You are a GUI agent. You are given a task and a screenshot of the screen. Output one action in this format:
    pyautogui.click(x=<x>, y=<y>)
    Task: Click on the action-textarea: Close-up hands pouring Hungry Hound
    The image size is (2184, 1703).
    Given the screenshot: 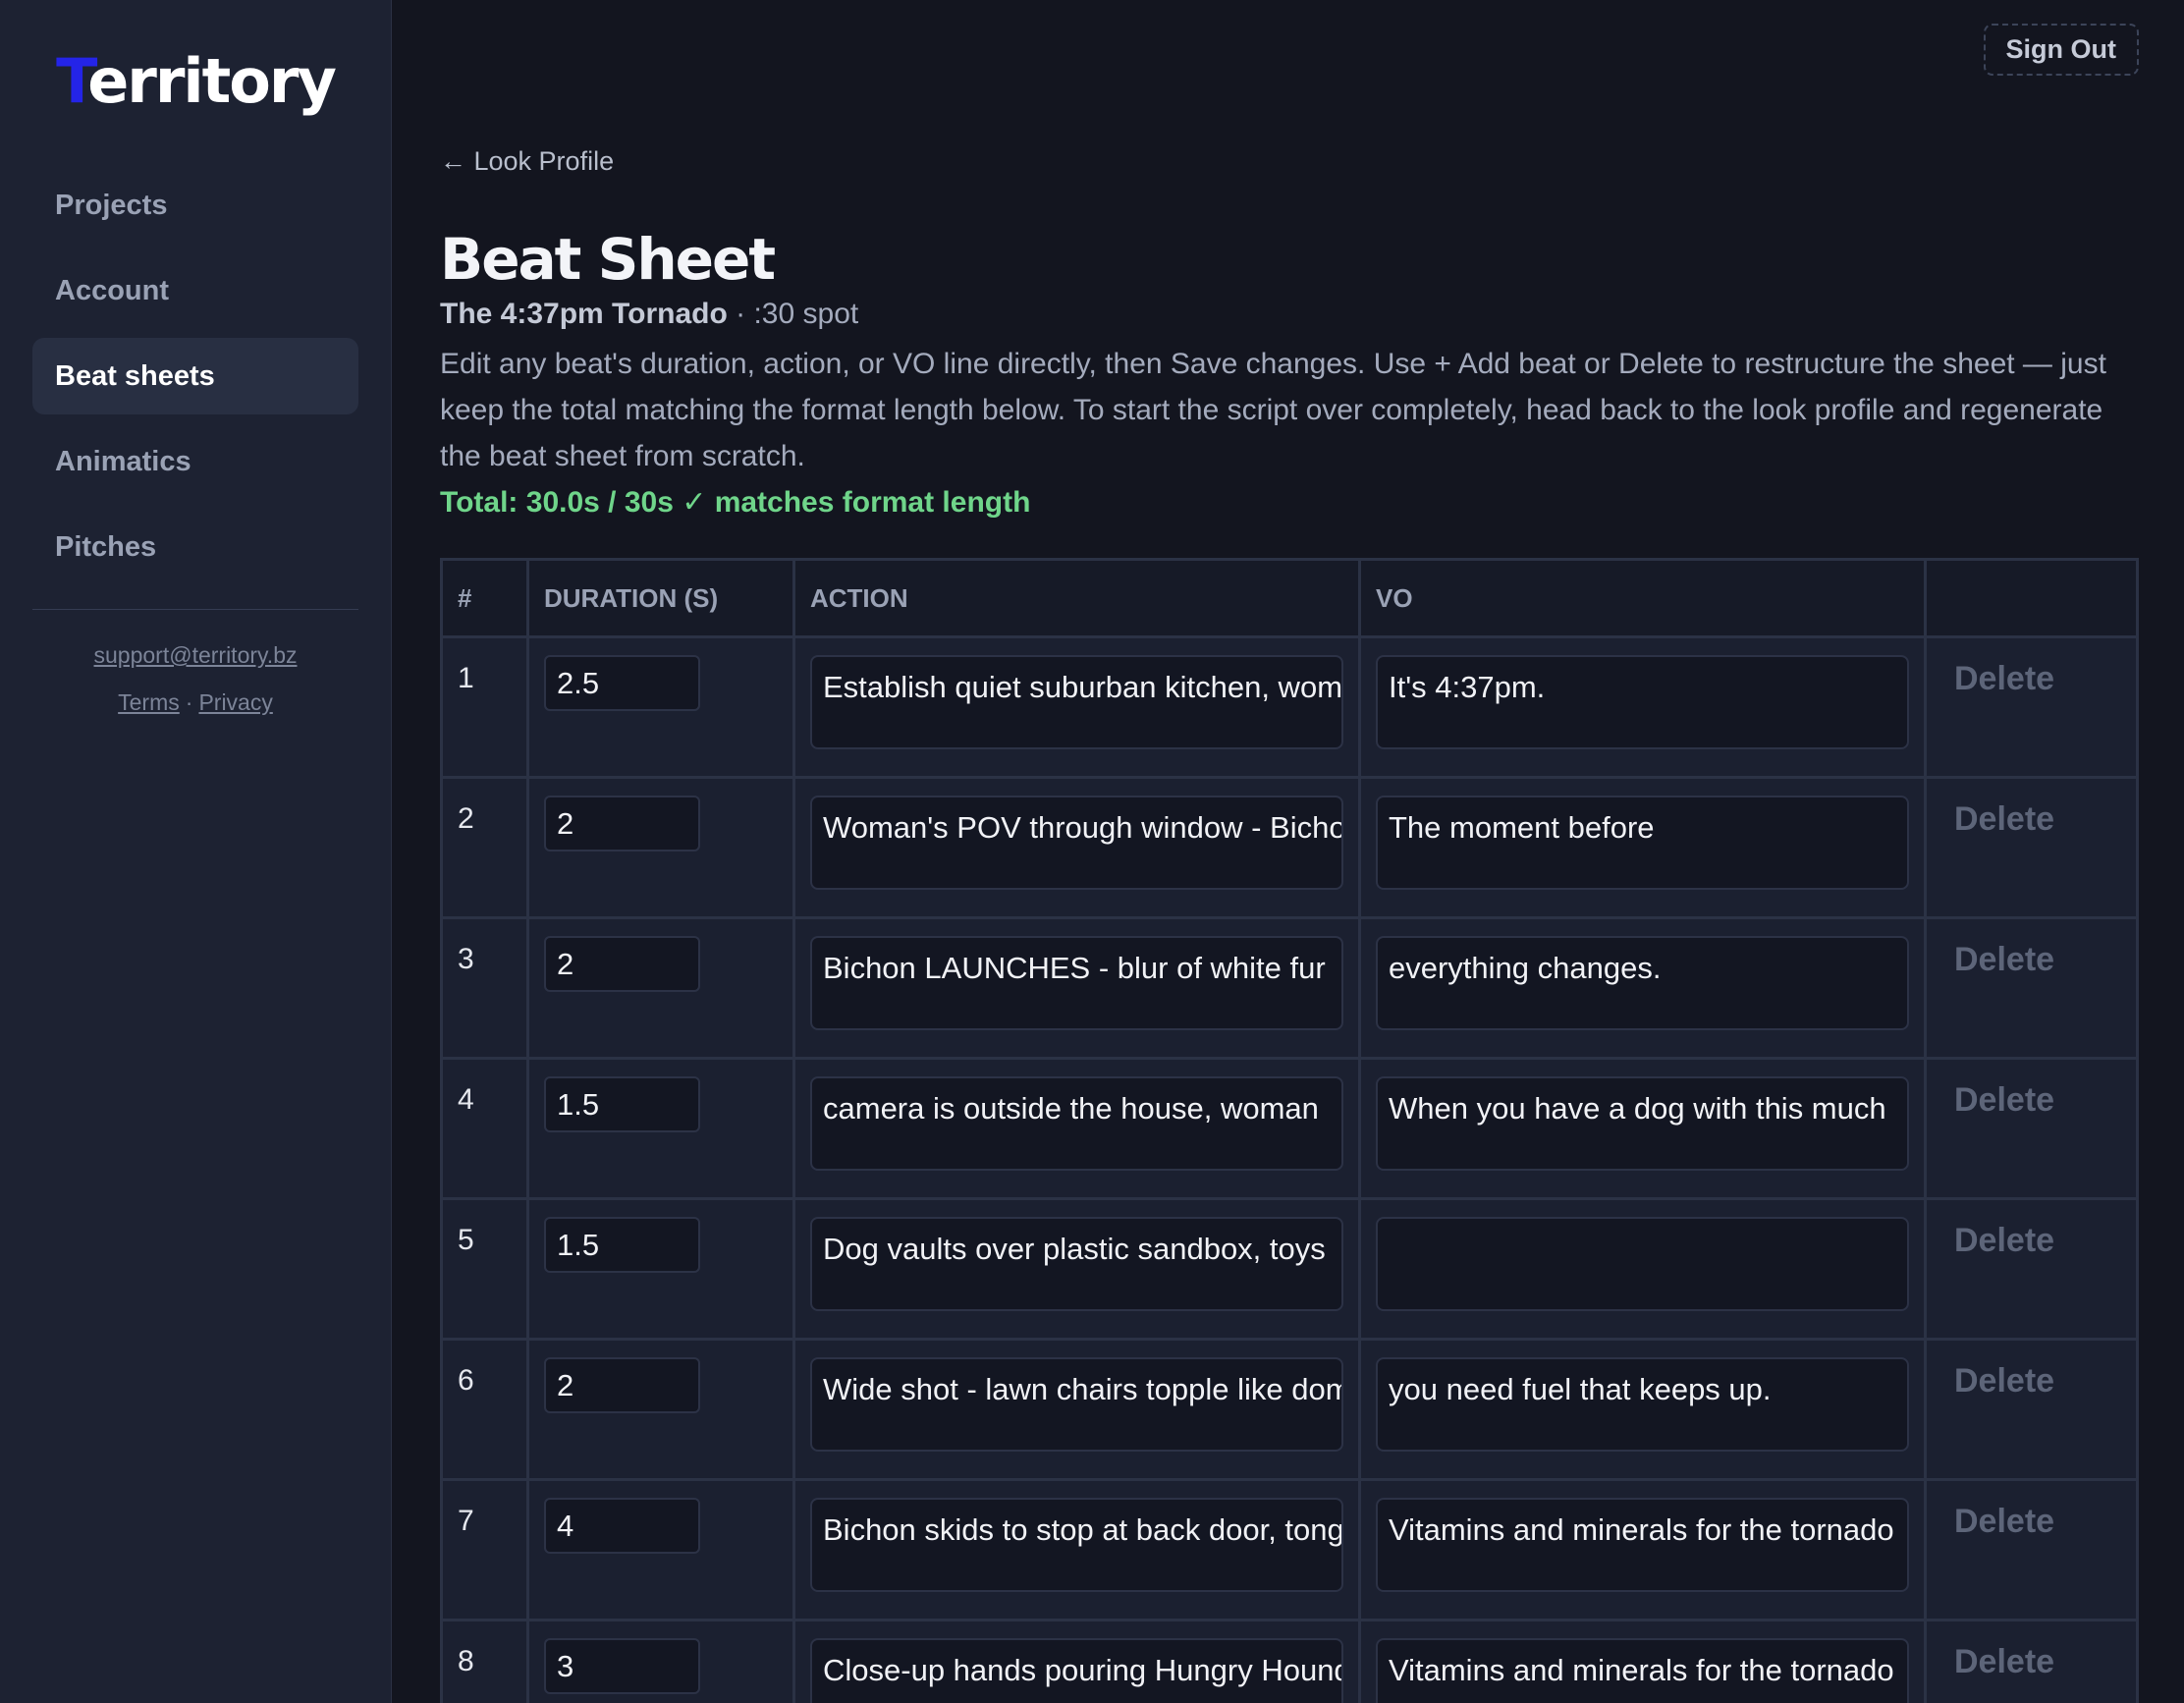 What is the action you would take?
    pyautogui.click(x=1076, y=1670)
    